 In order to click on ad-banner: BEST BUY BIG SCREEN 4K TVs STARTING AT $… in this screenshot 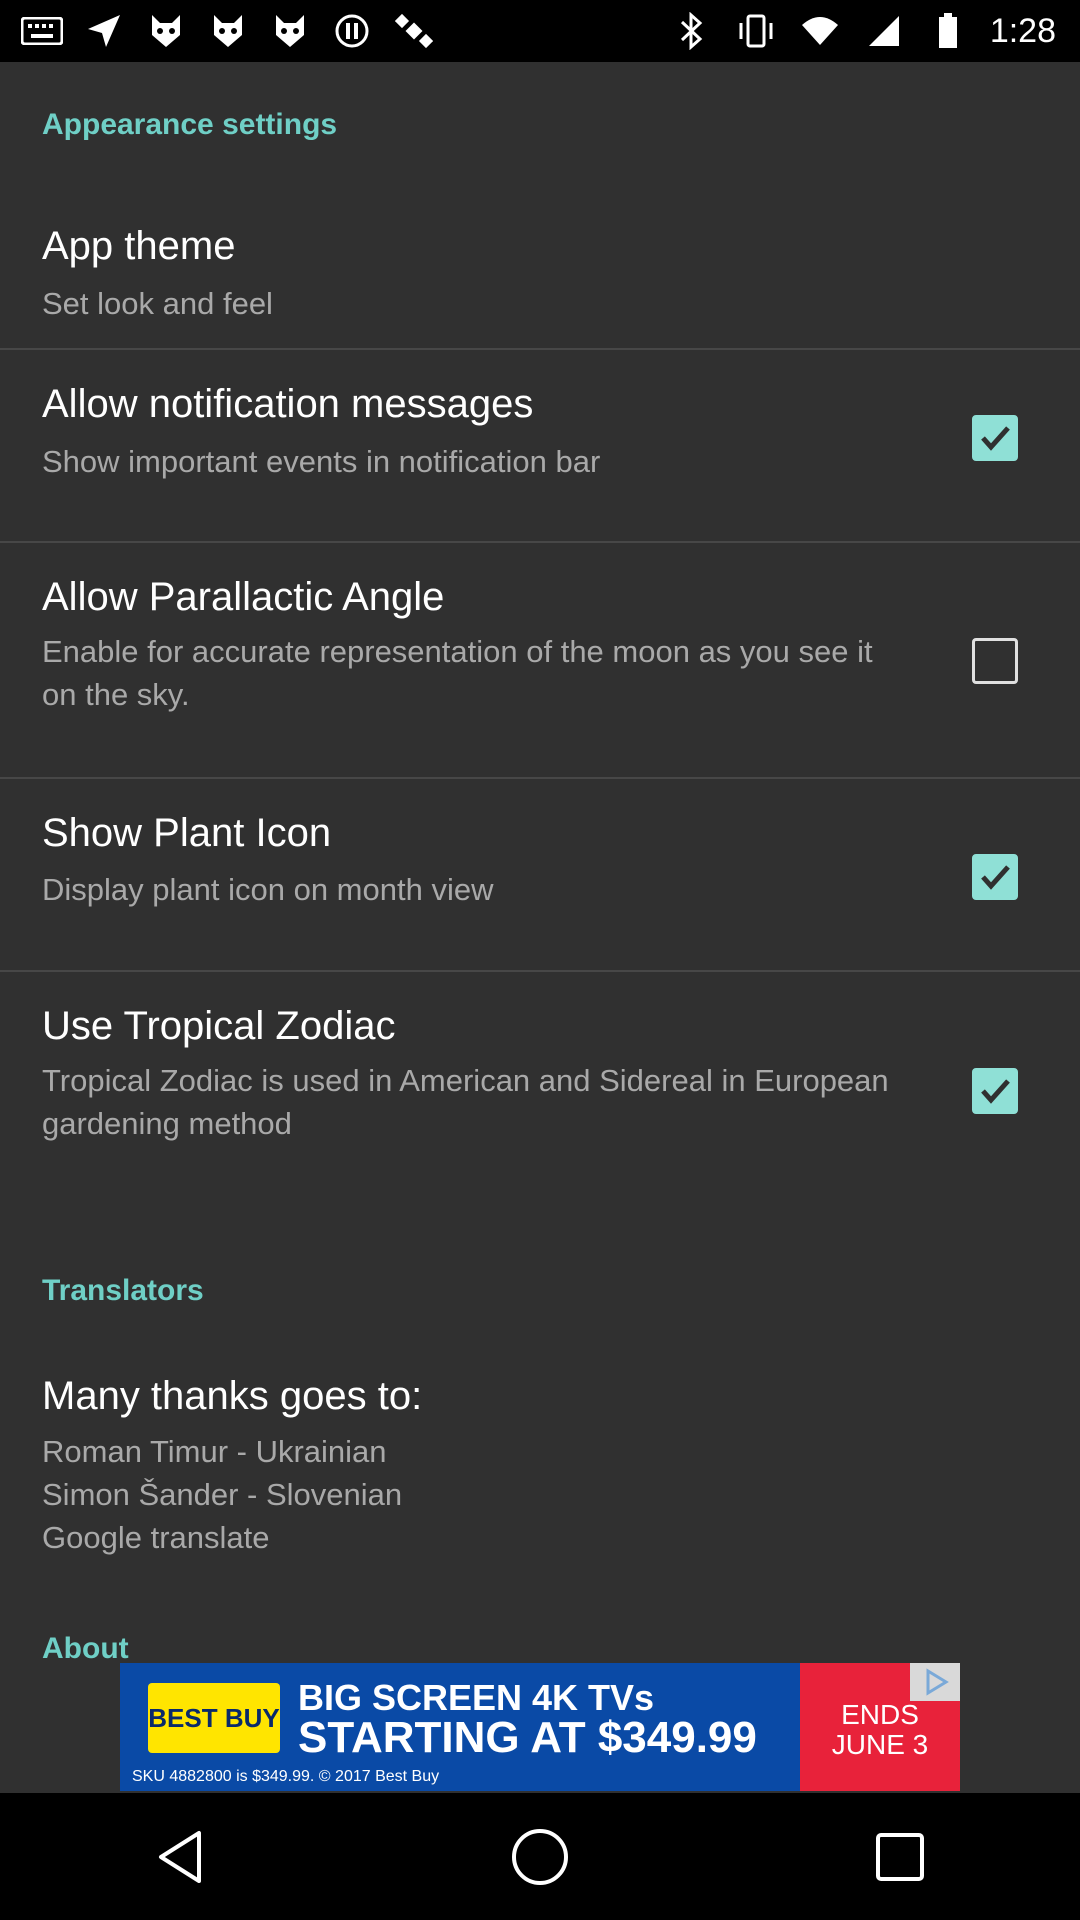, I will do `click(540, 1727)`.